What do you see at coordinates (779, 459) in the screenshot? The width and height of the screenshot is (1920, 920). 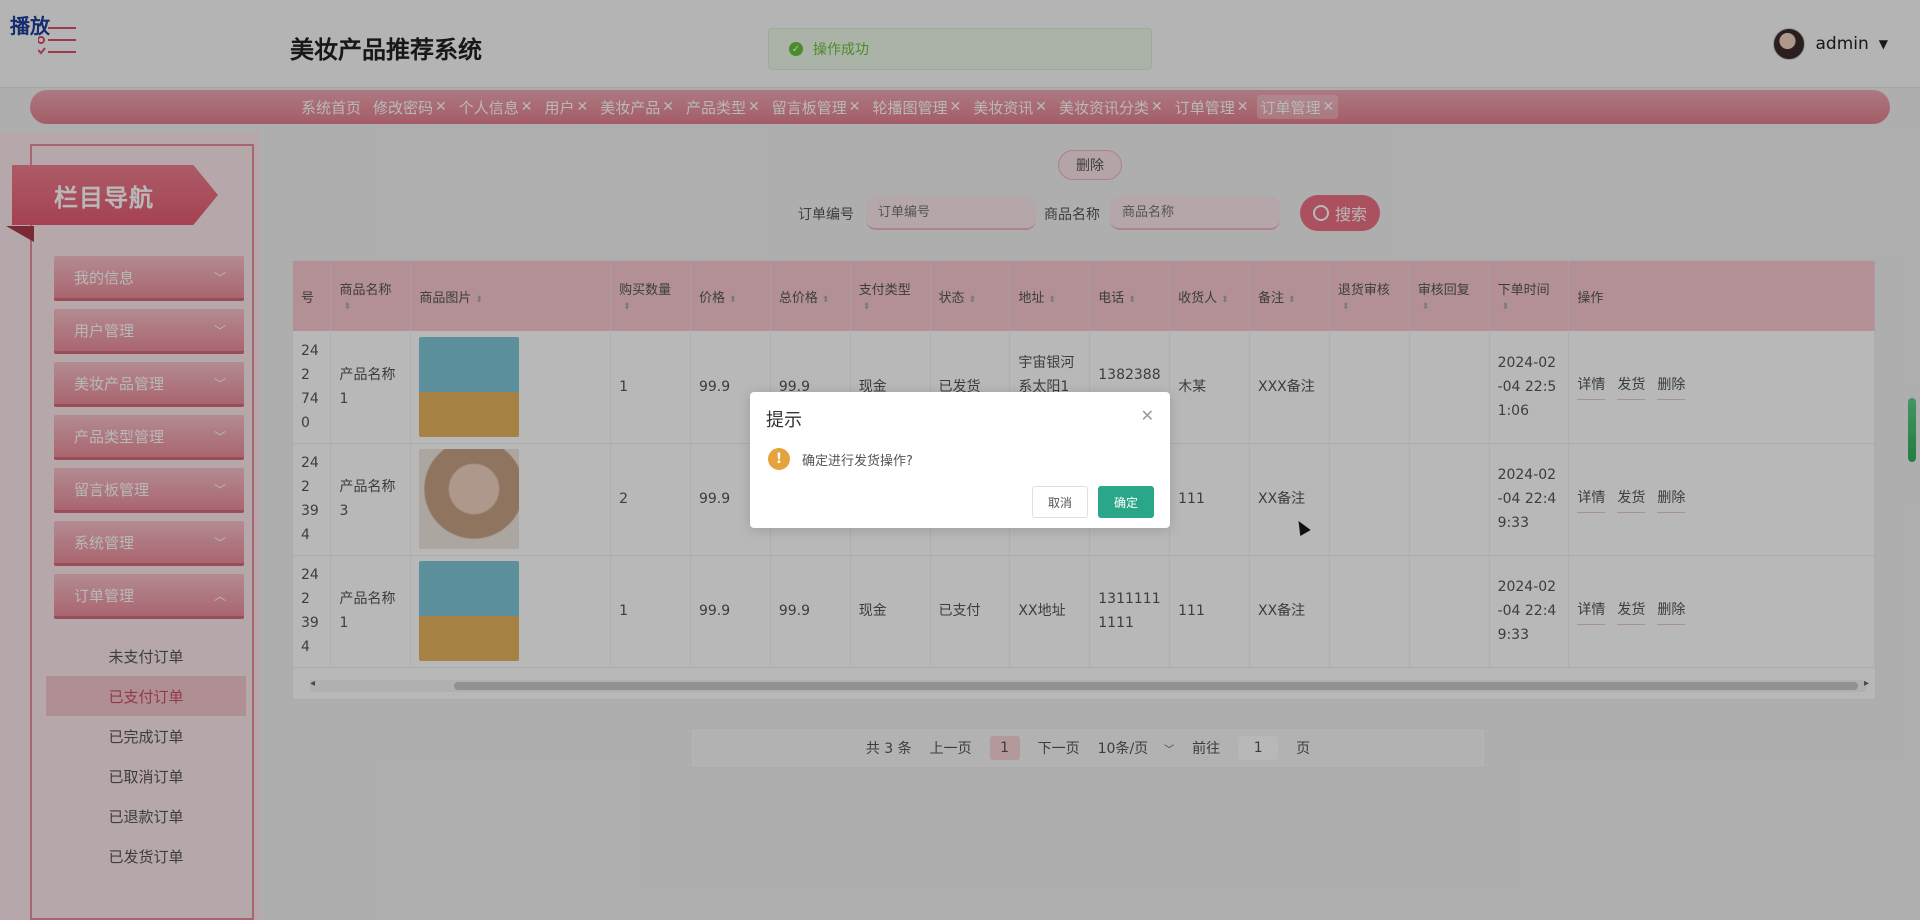 I see `warning-icon: !` at bounding box center [779, 459].